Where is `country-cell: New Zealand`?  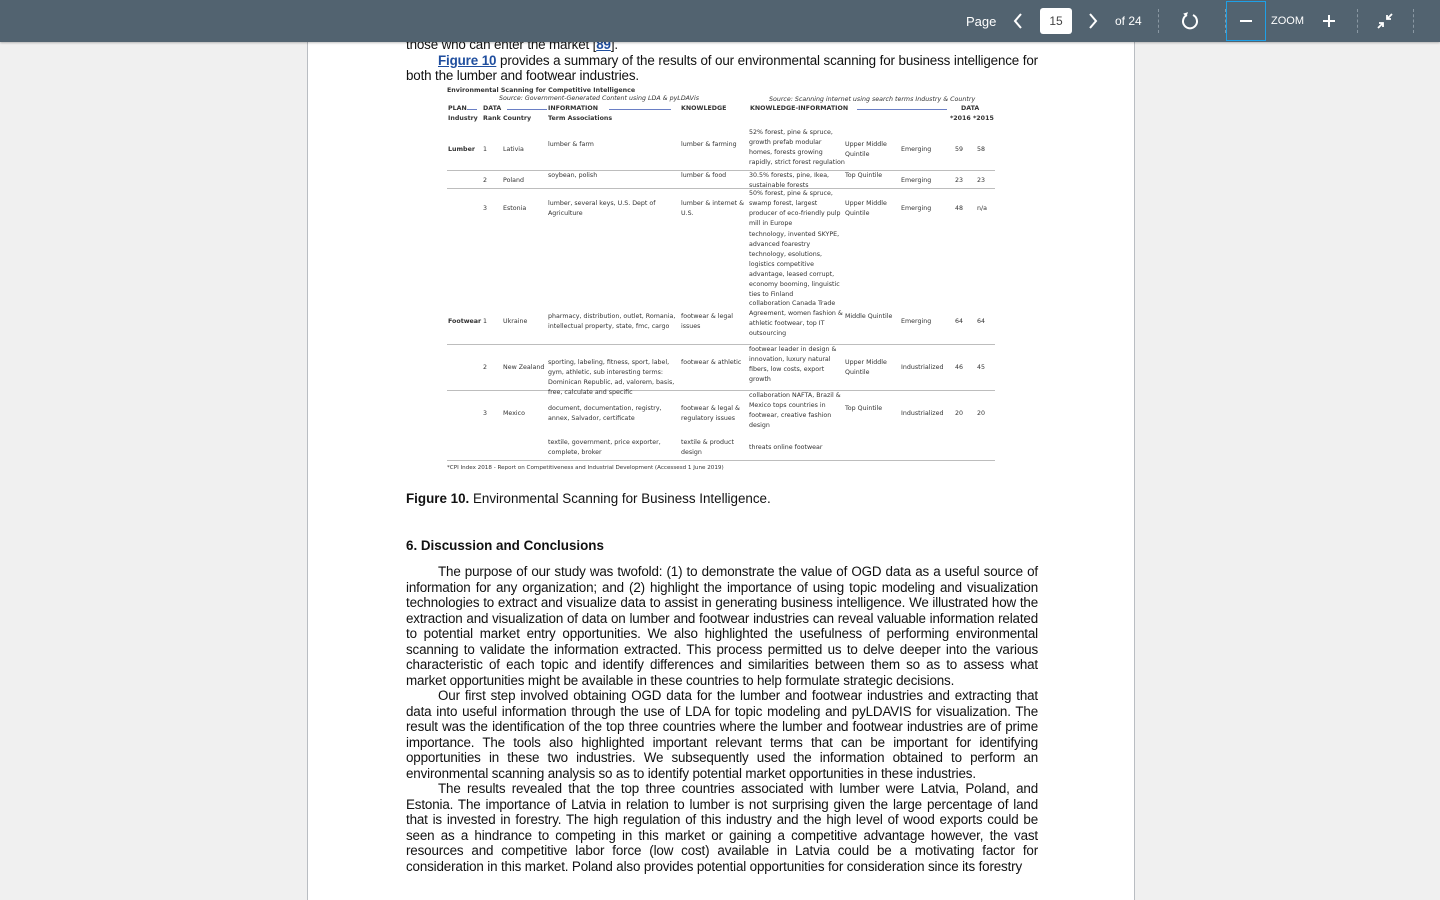 country-cell: New Zealand is located at coordinates (524, 367).